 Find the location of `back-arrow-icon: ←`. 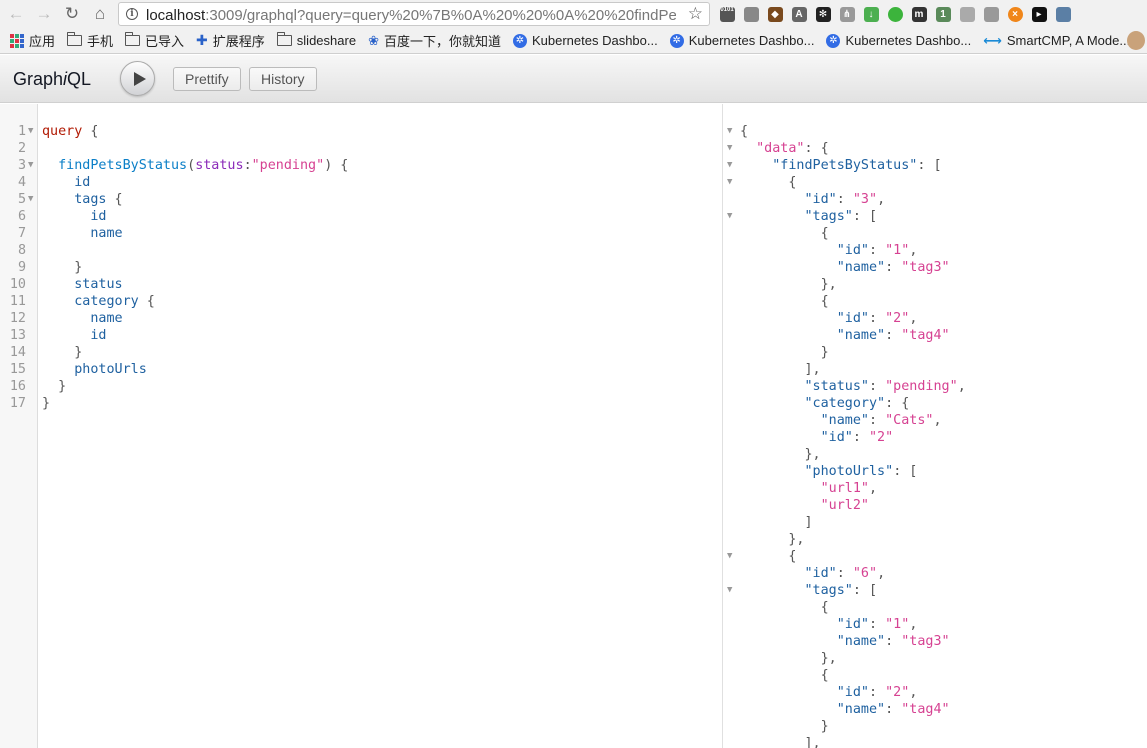

back-arrow-icon: ← is located at coordinates (16, 14).